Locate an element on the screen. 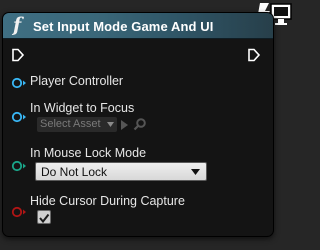  select-asset-text: Select Asset is located at coordinates (70, 124).